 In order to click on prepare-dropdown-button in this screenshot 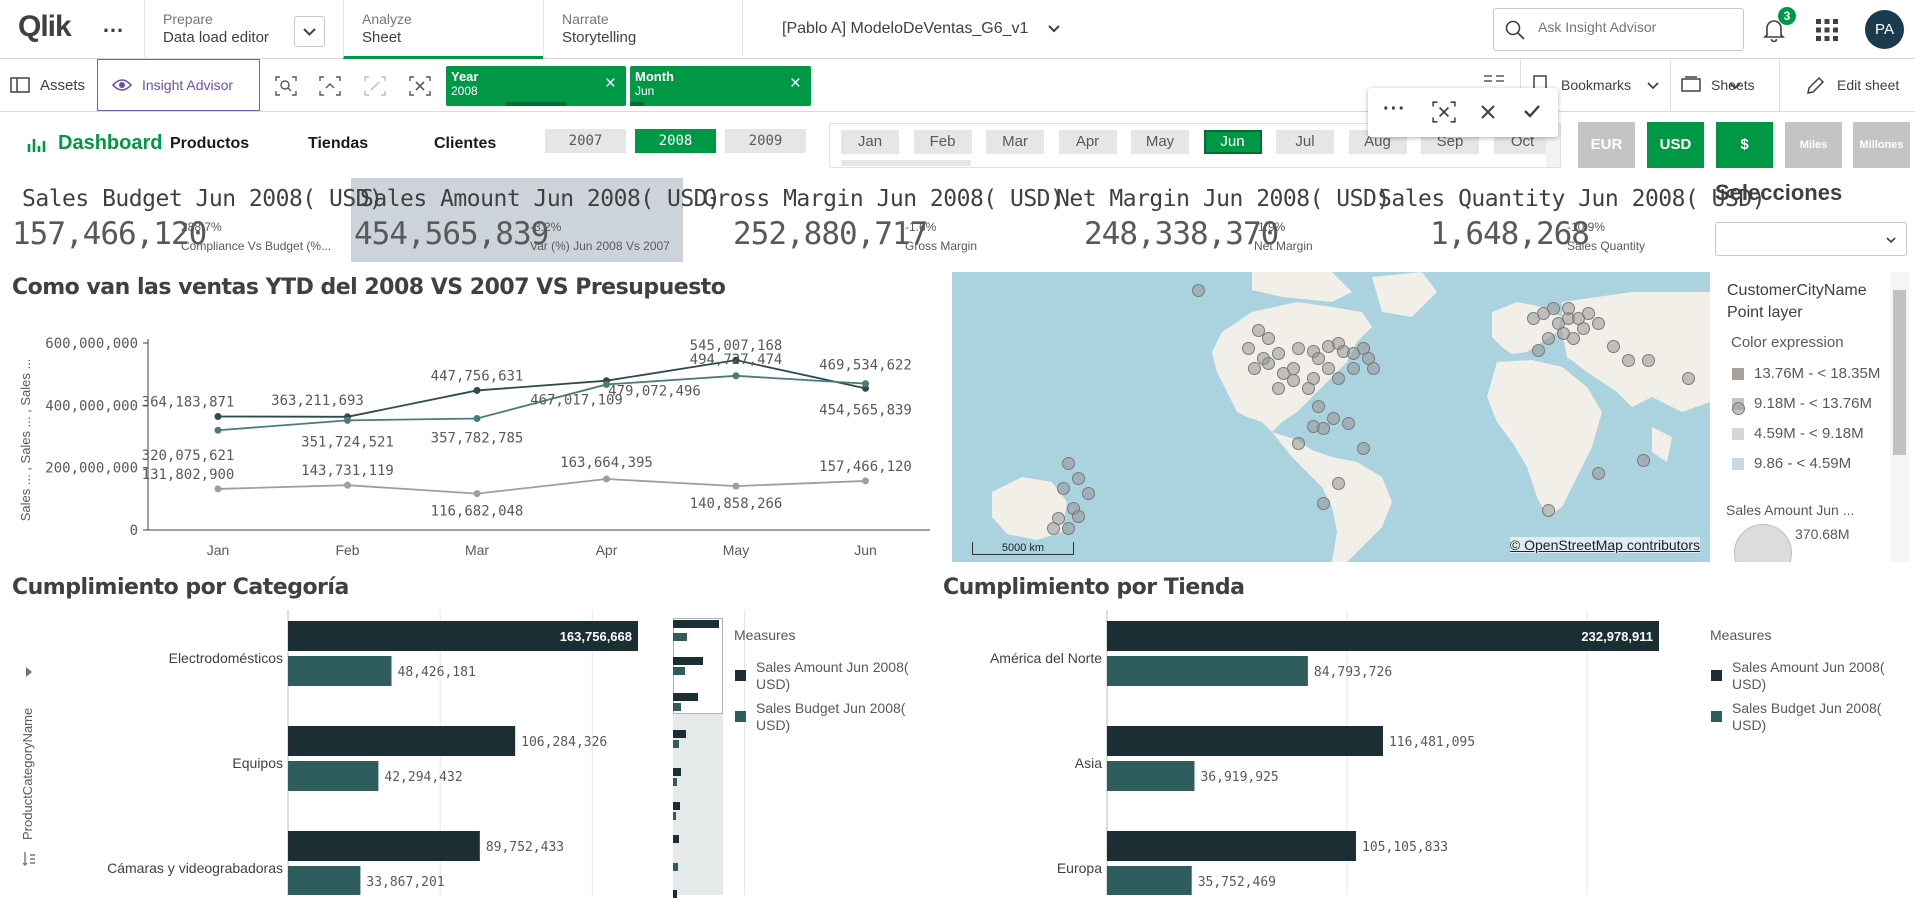, I will do `click(309, 31)`.